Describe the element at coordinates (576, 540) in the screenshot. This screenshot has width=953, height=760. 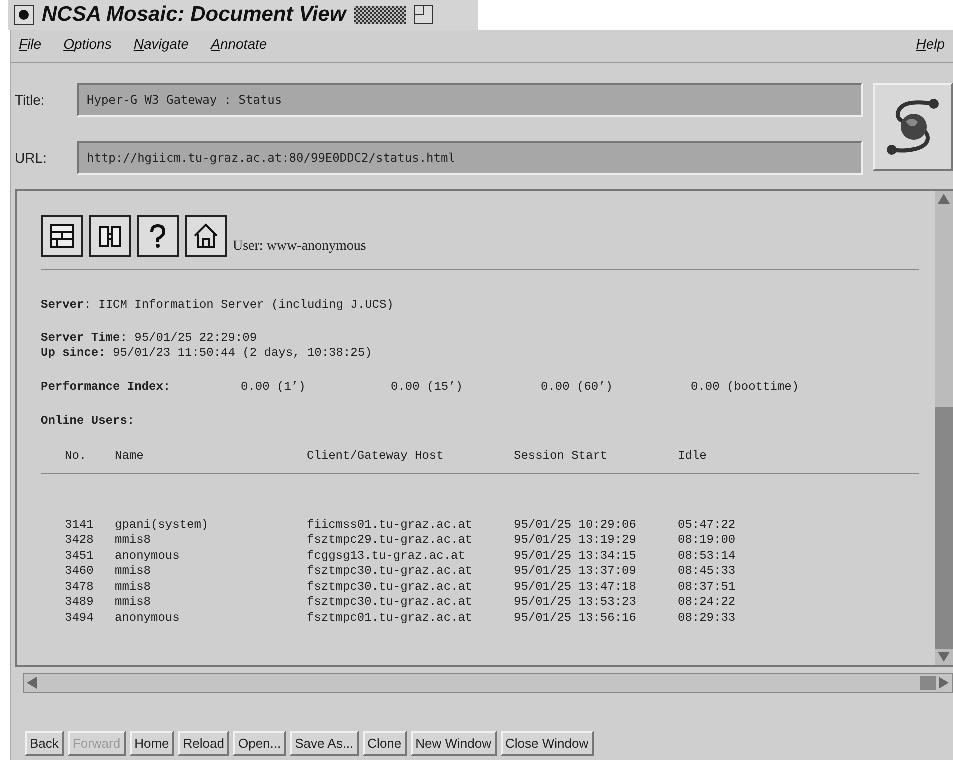
I see `table-cell-text: 95/01/25 13:19:29` at that location.